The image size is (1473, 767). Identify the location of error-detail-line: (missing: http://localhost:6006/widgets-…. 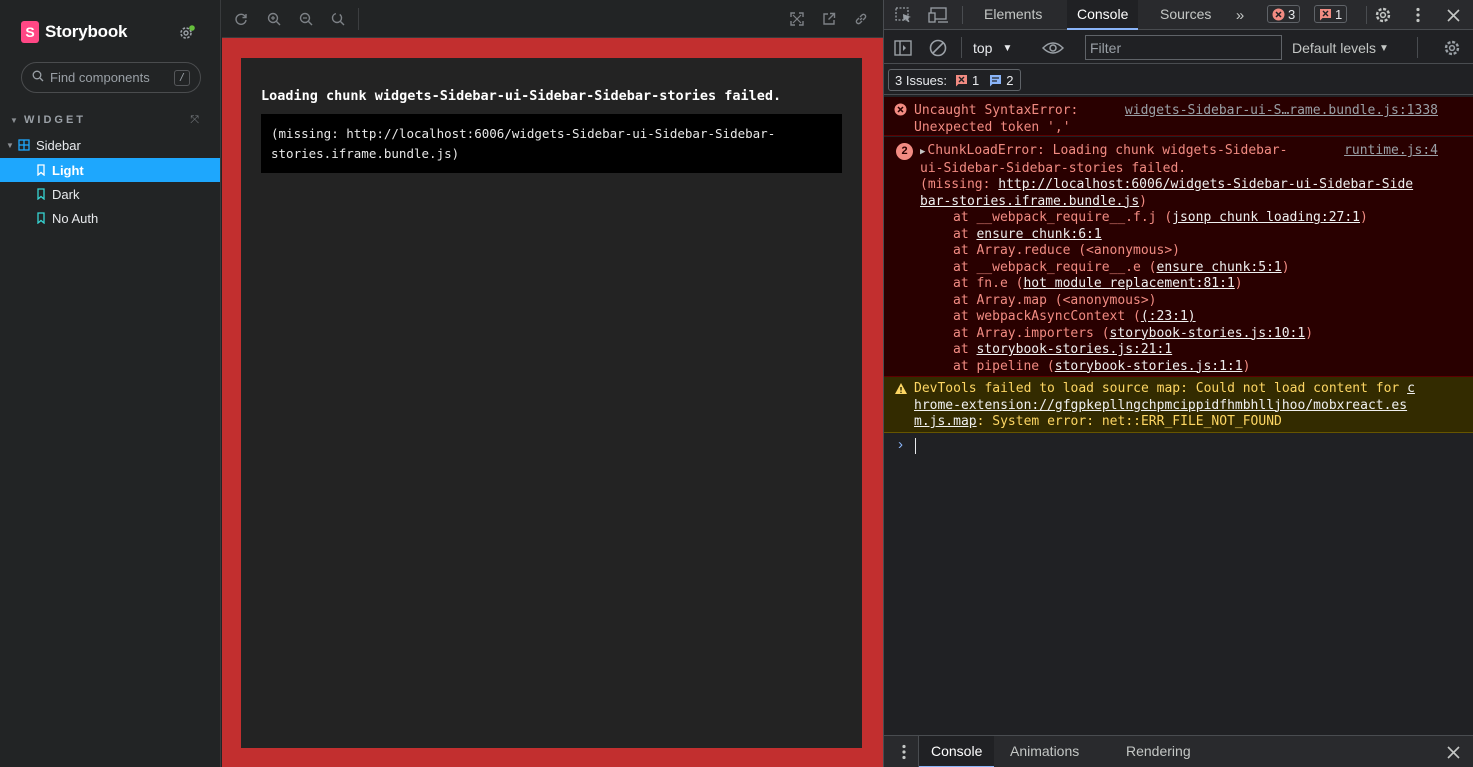
(523, 133).